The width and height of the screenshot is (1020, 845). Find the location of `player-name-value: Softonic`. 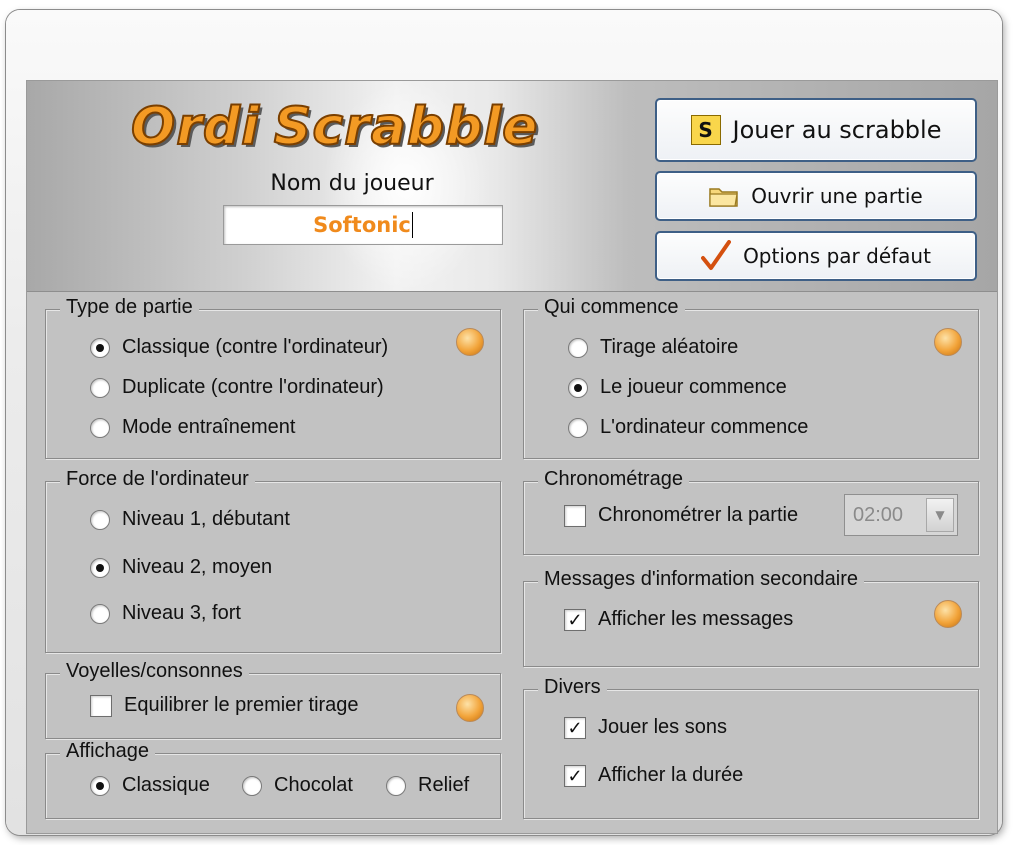

player-name-value: Softonic is located at coordinates (362, 225).